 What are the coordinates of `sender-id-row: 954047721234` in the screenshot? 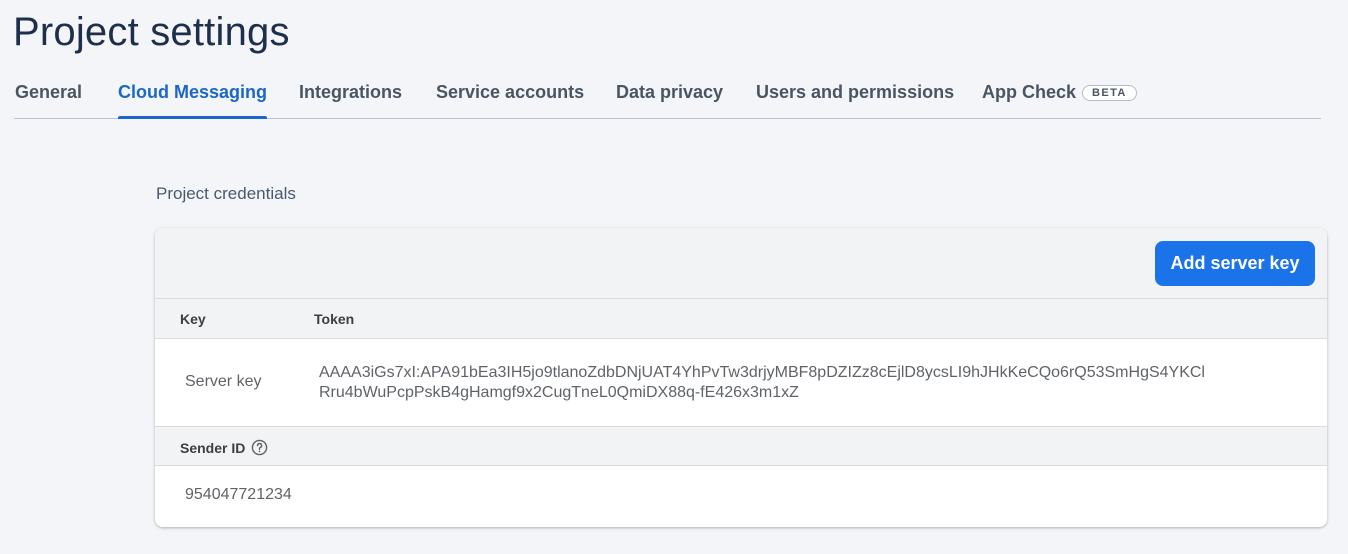 It's located at (741, 496).